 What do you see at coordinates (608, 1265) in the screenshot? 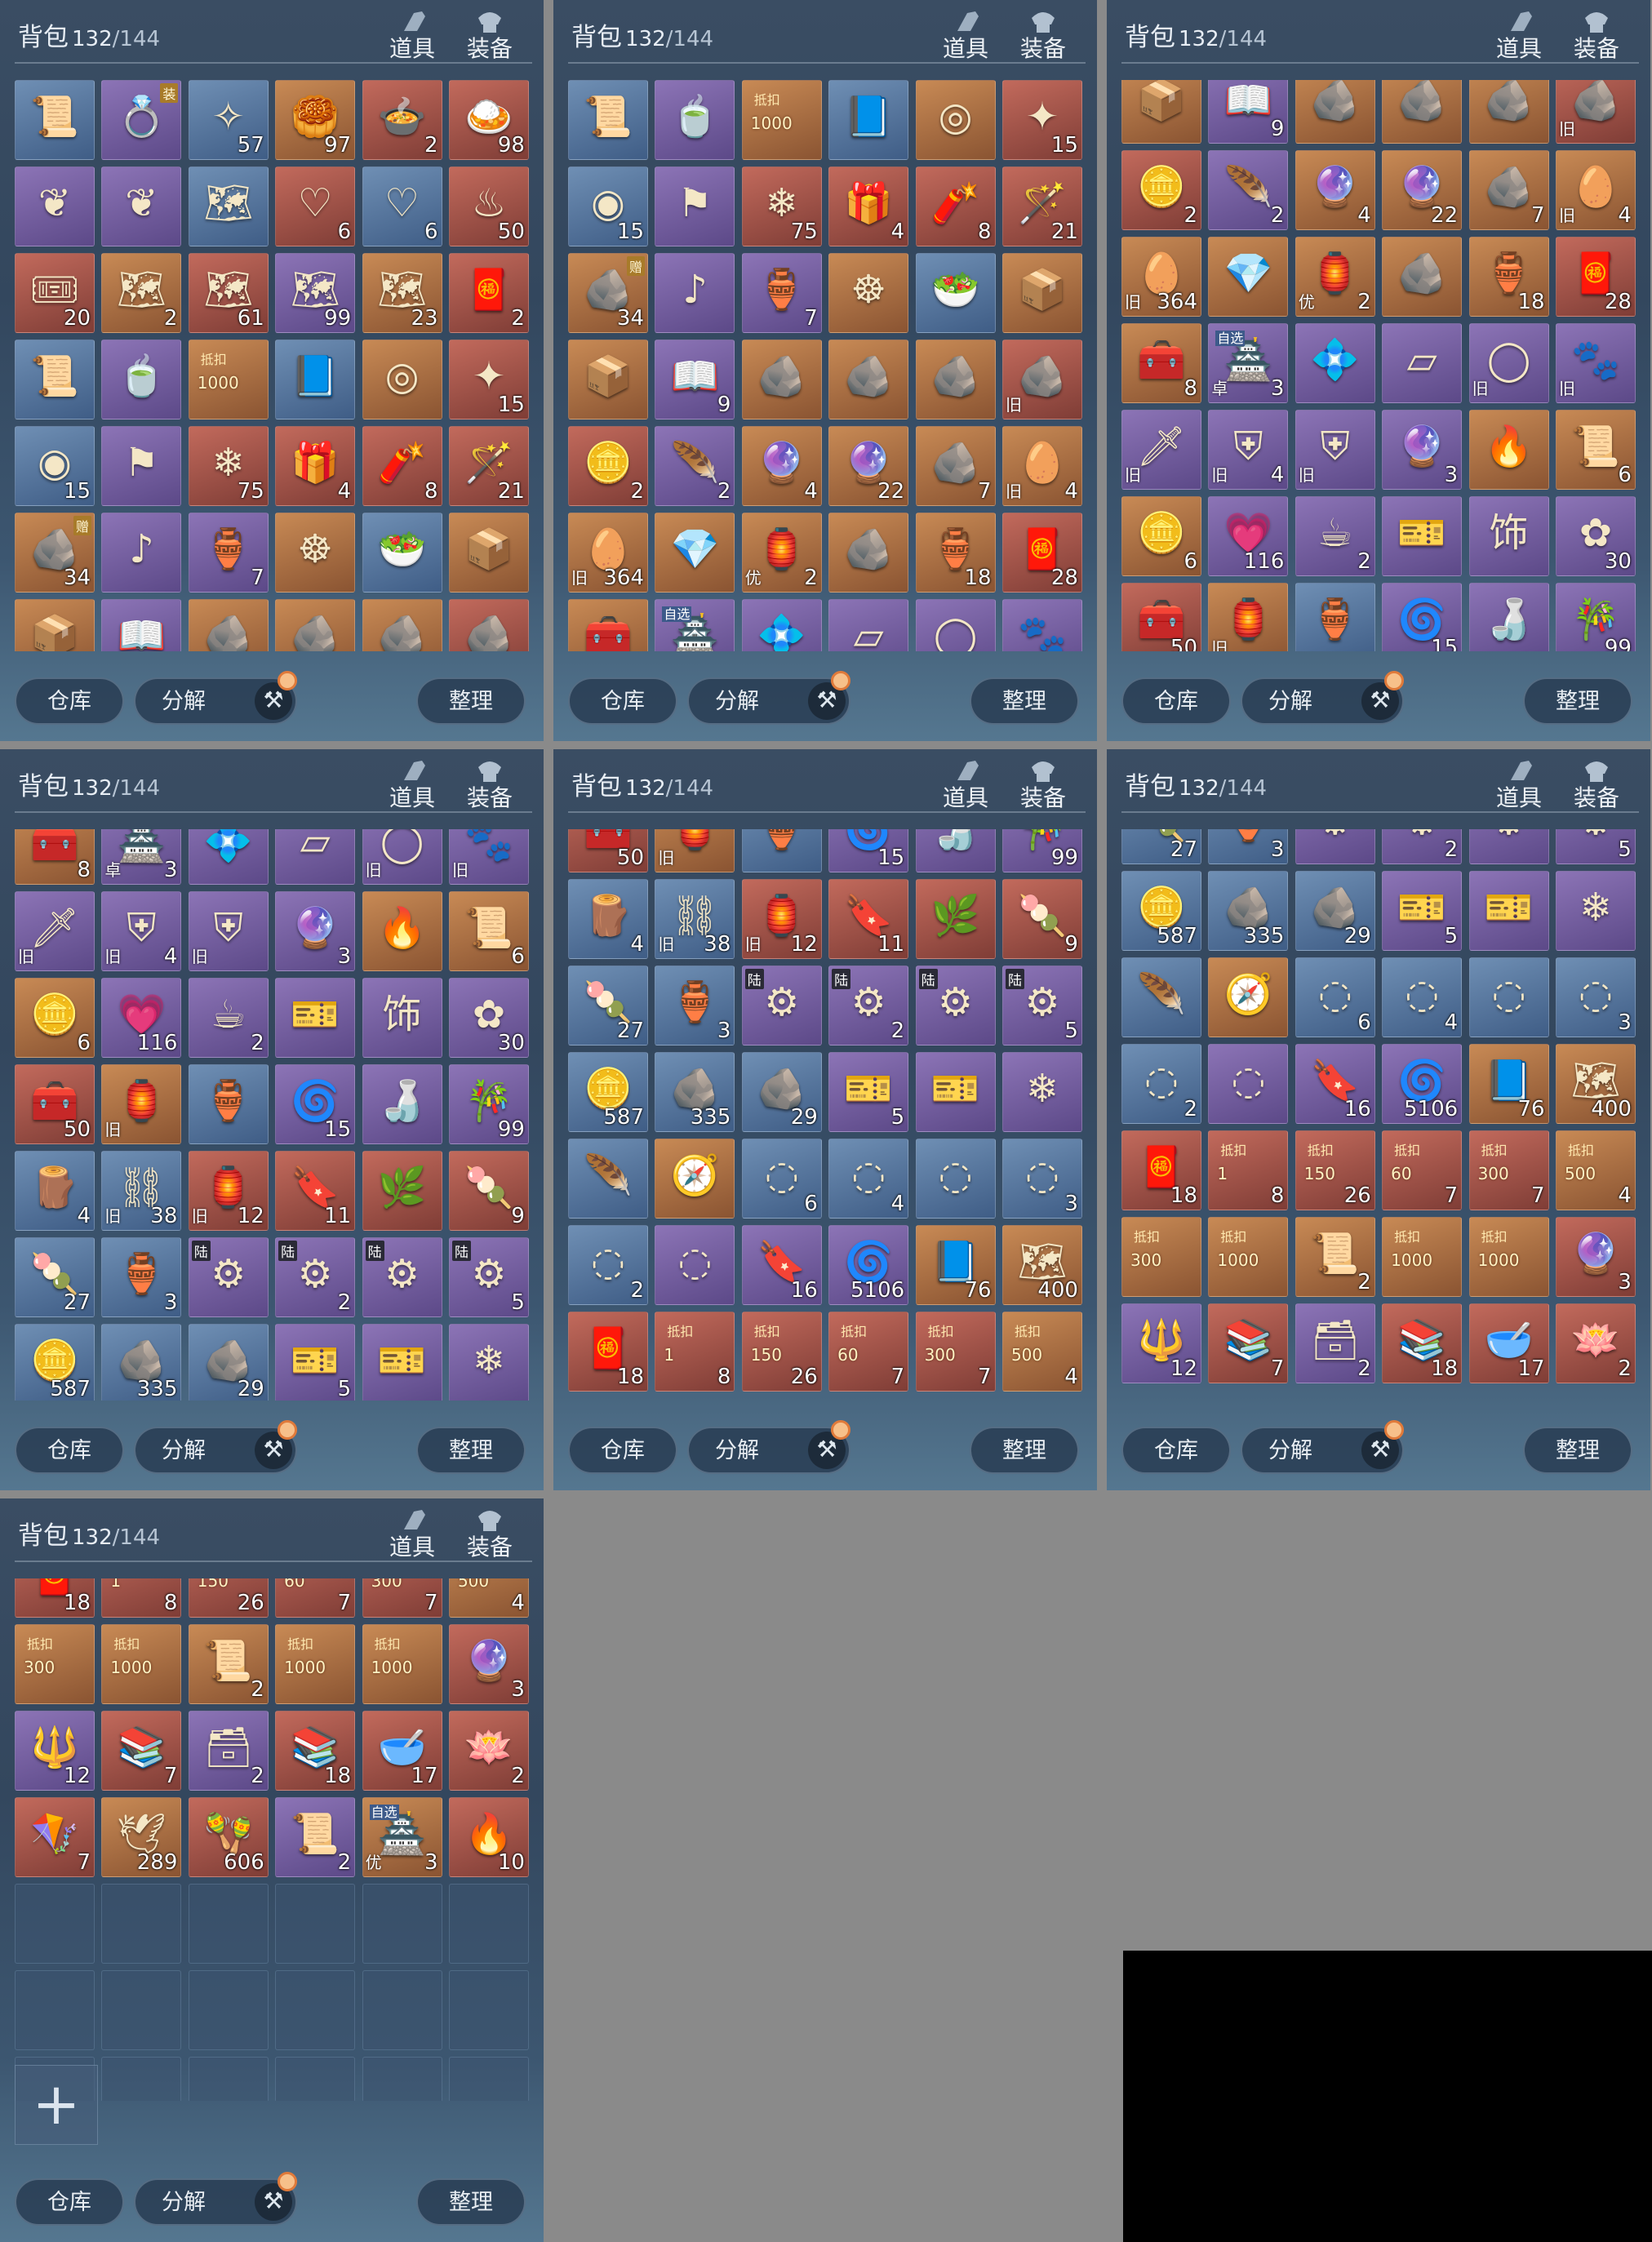
I see `inventory-slot: ◌ 2` at bounding box center [608, 1265].